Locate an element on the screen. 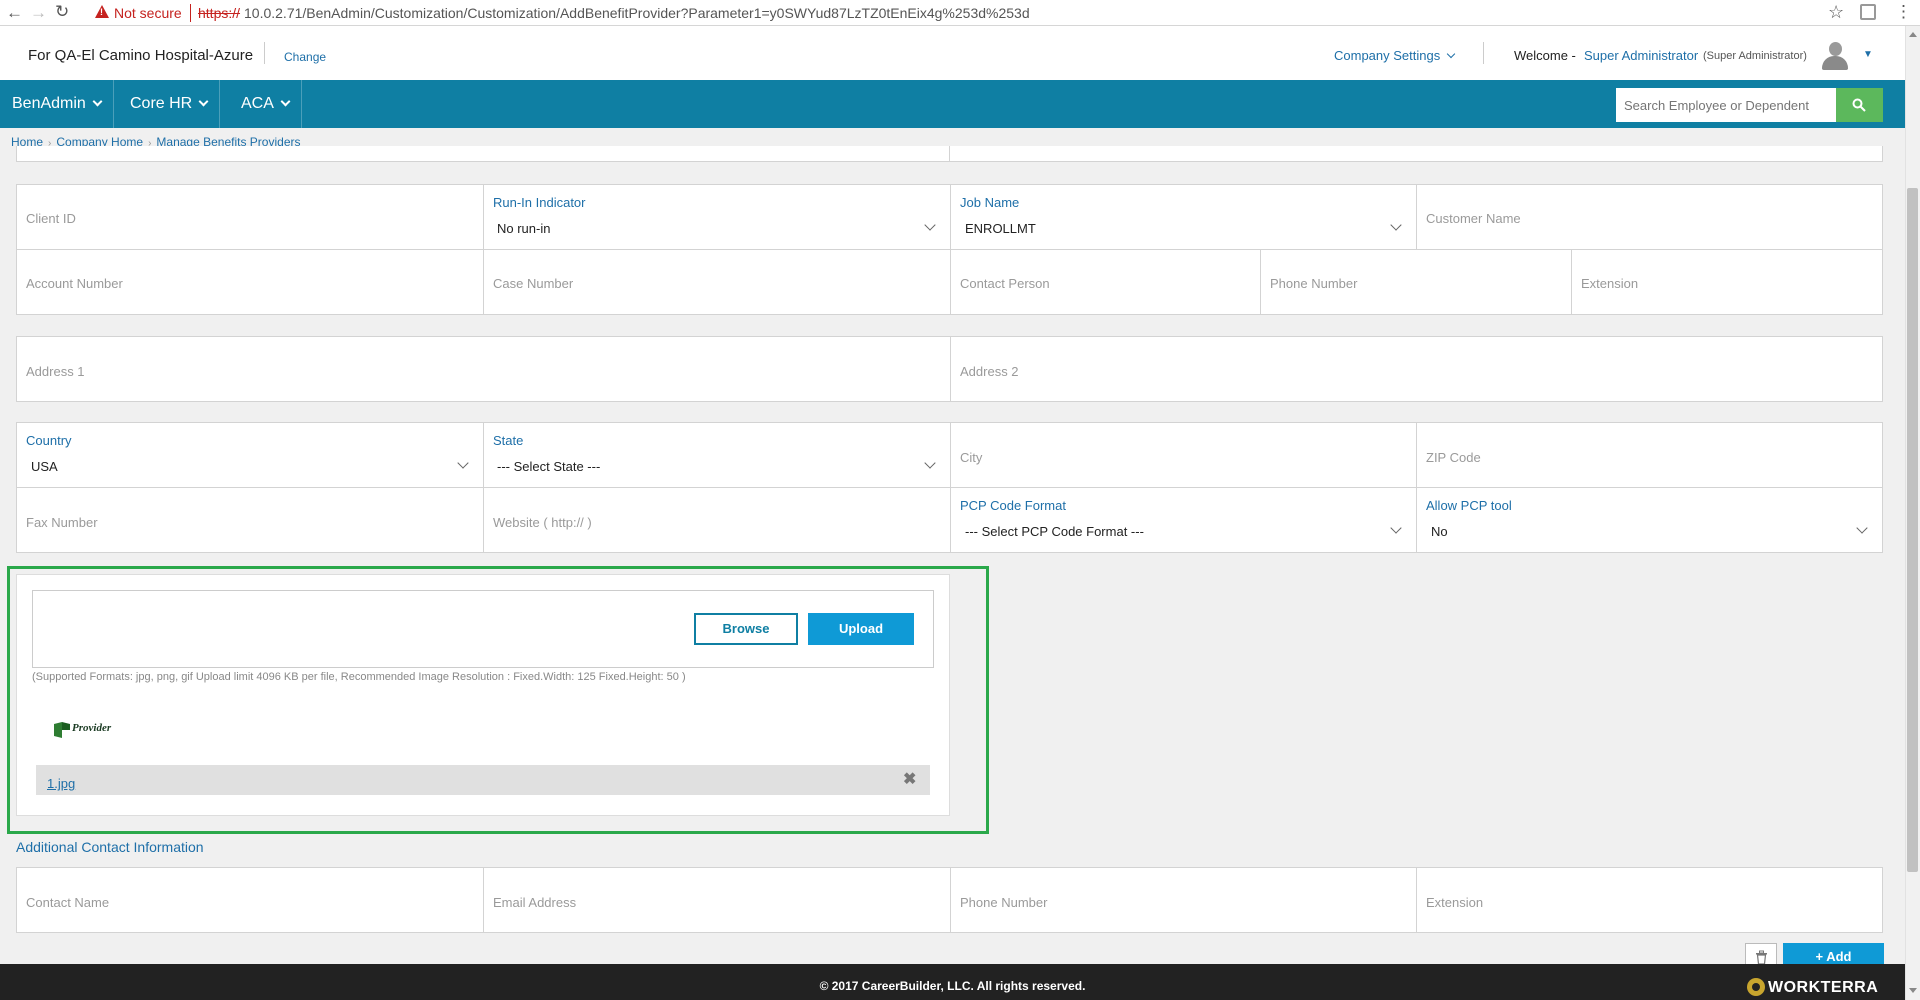  address2-placeholder: Address 2 is located at coordinates (989, 371).